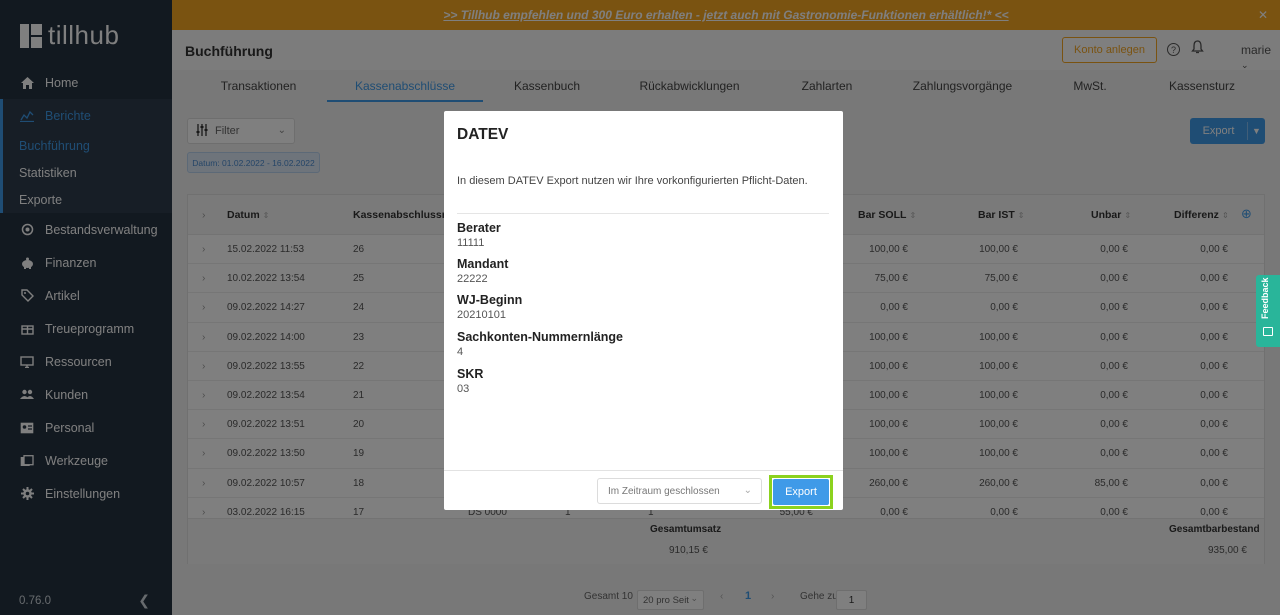  I want to click on feedback-tab: Feedback, so click(1268, 311).